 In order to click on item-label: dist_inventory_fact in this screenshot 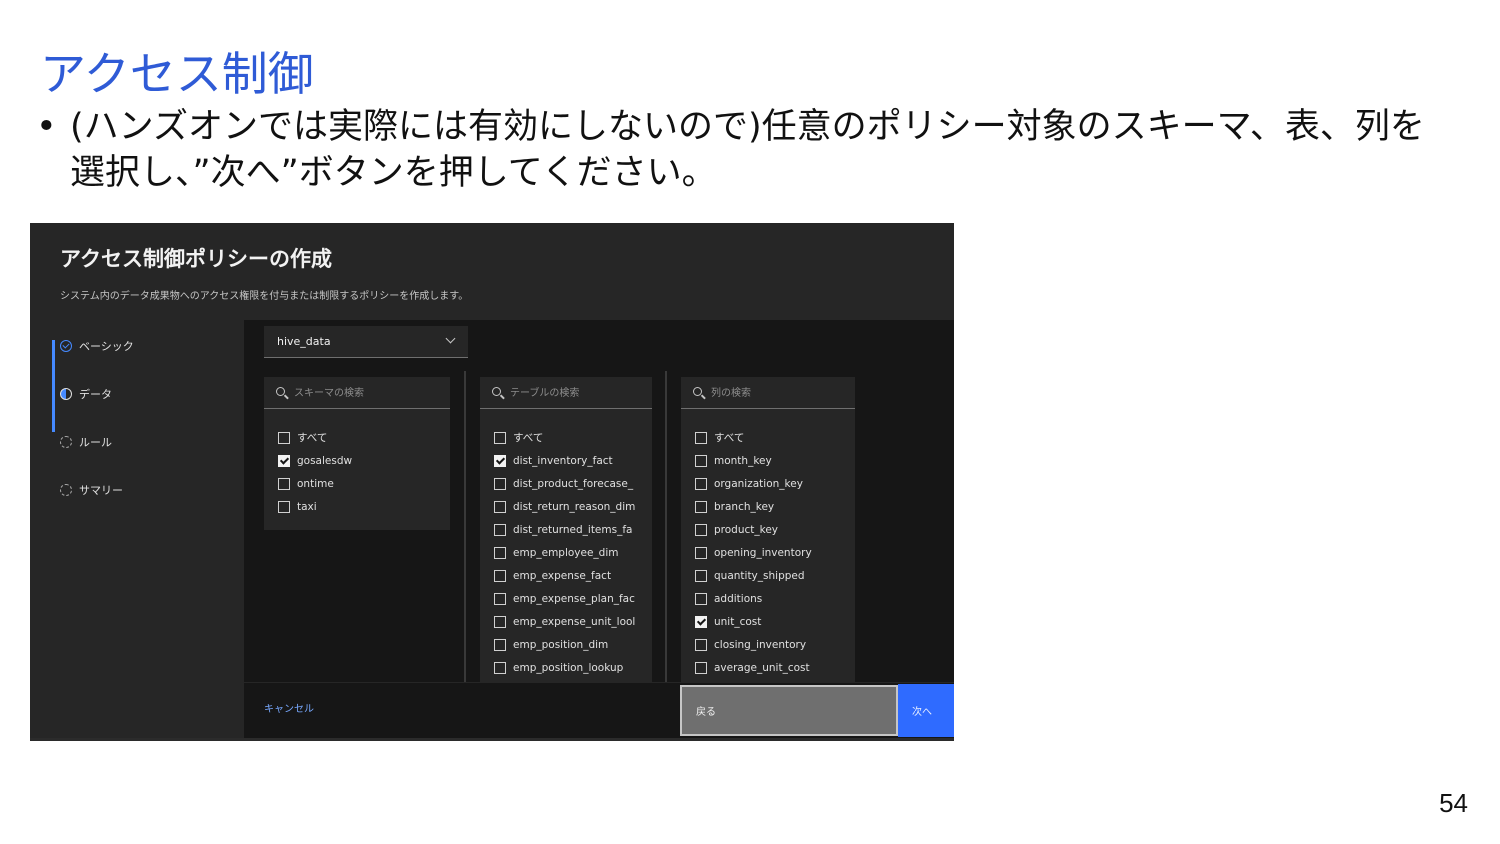, I will do `click(563, 460)`.